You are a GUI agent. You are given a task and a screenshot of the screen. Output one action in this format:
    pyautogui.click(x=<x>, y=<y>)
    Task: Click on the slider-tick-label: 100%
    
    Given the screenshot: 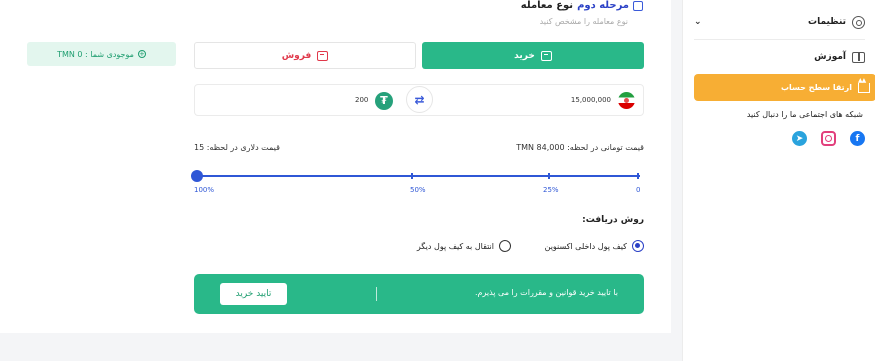 What is the action you would take?
    pyautogui.click(x=204, y=190)
    